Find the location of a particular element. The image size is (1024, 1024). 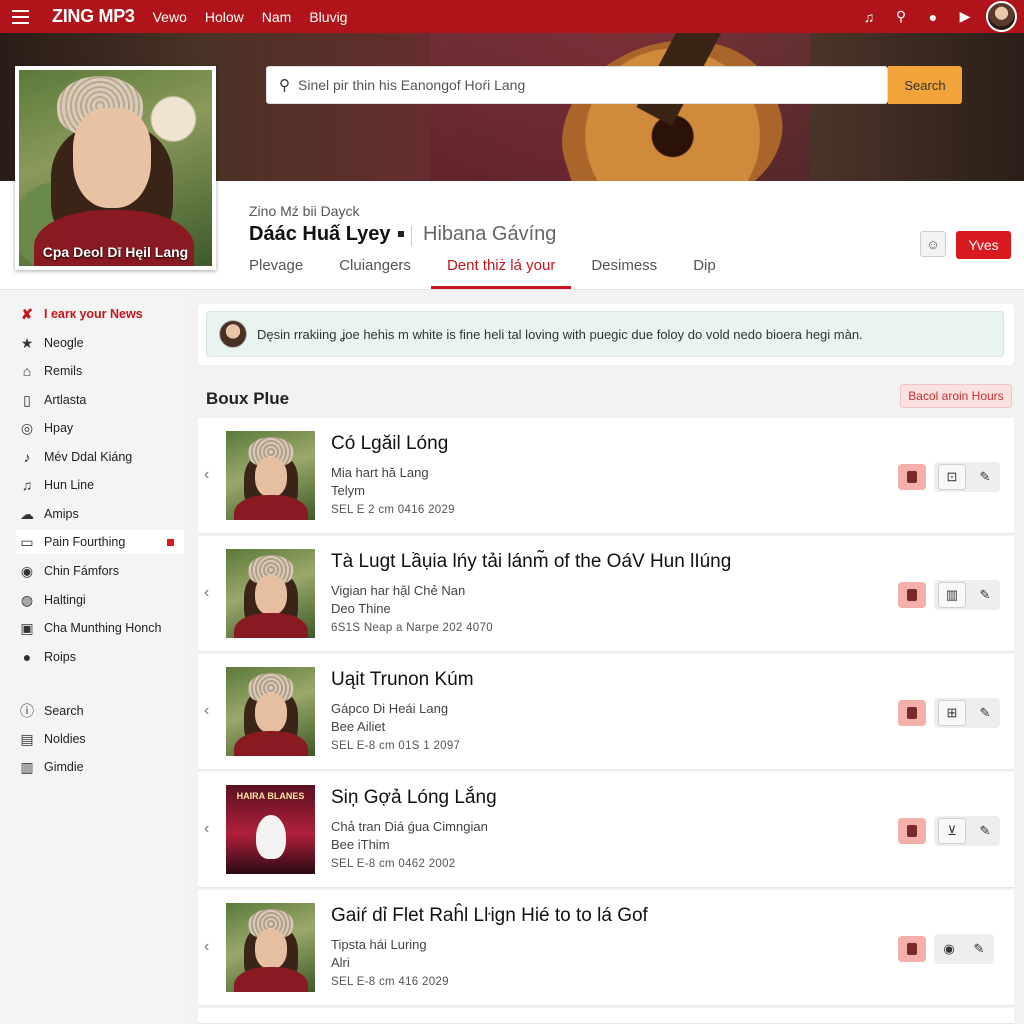

tab-3-active: Dent thiż lá your is located at coordinates (501, 270).